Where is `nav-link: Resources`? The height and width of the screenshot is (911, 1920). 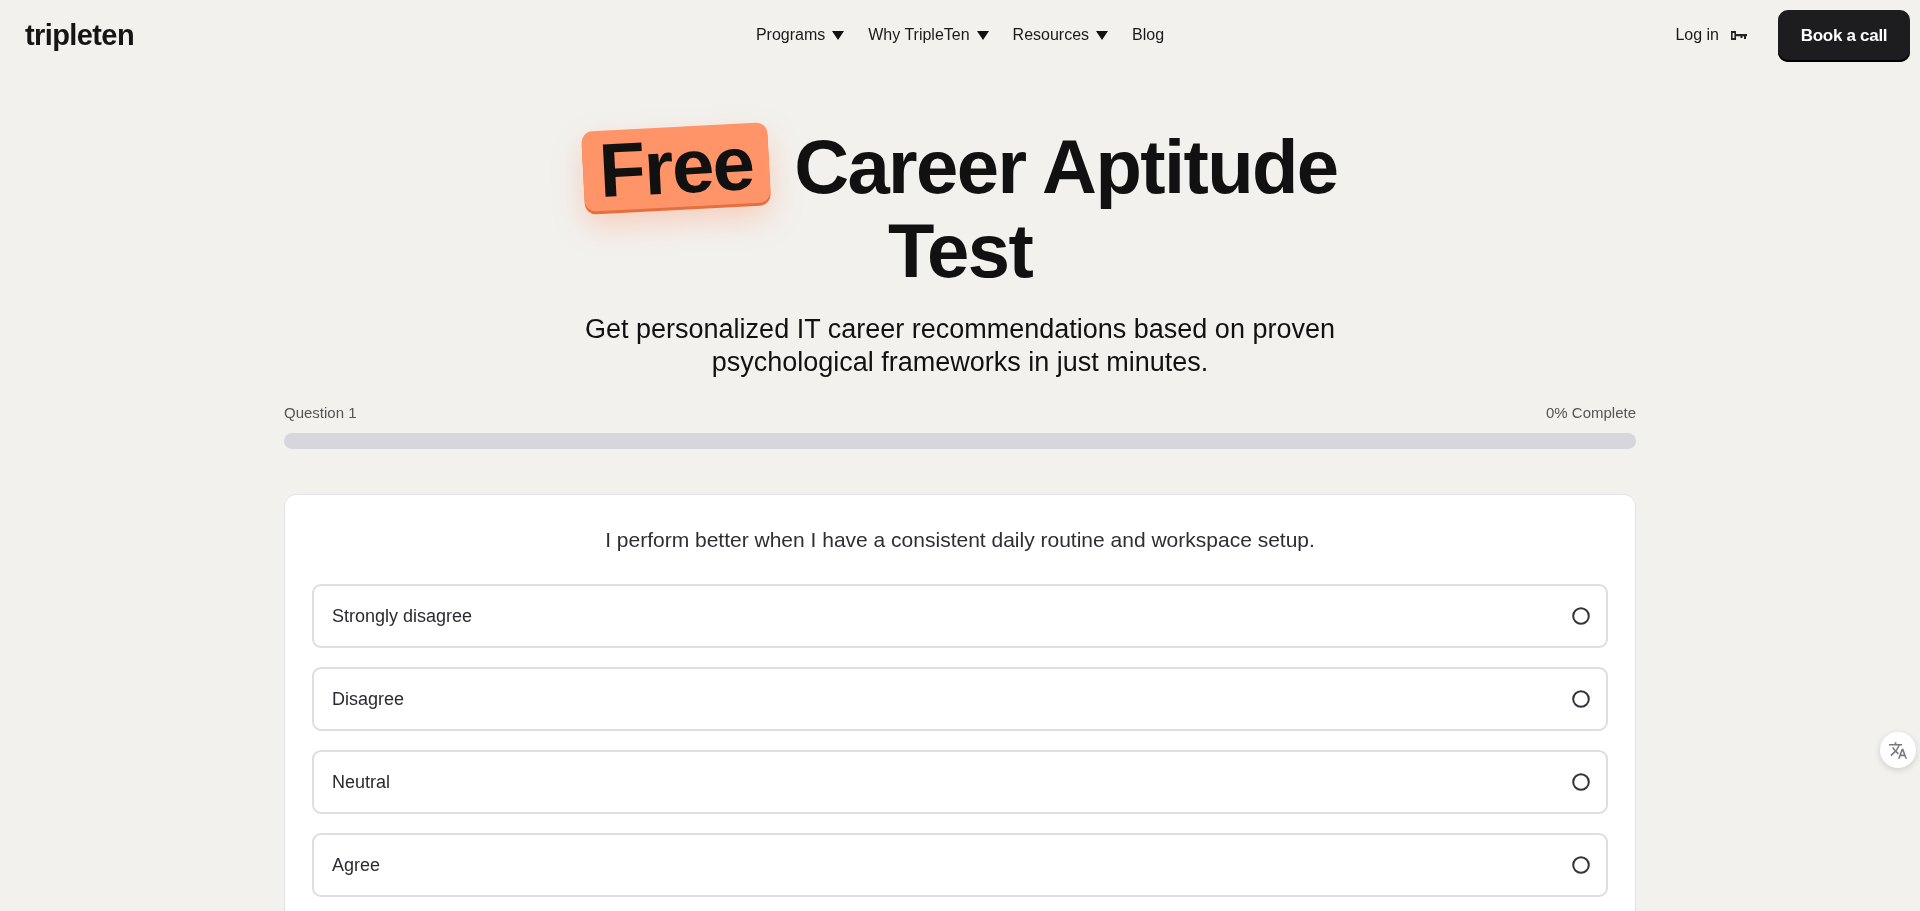 nav-link: Resources is located at coordinates (1060, 35).